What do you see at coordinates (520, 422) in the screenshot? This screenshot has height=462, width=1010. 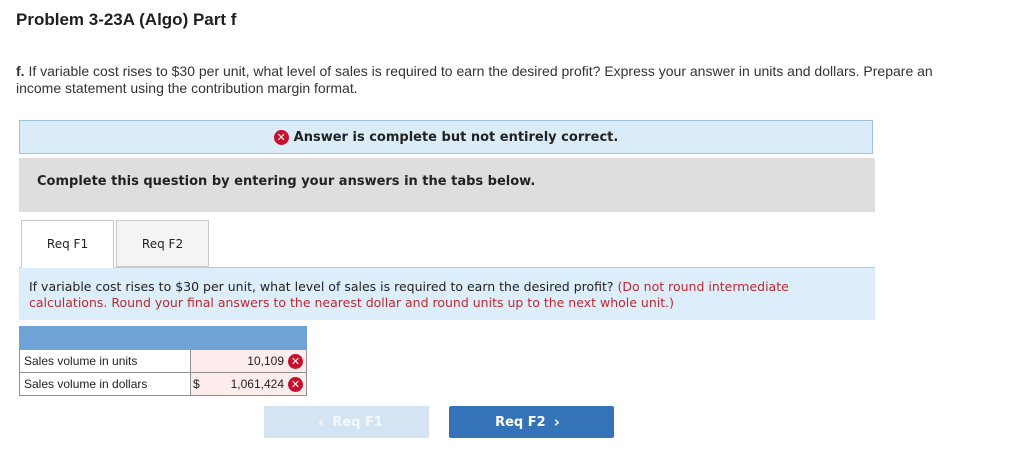 I see `next-req-label: Req F2` at bounding box center [520, 422].